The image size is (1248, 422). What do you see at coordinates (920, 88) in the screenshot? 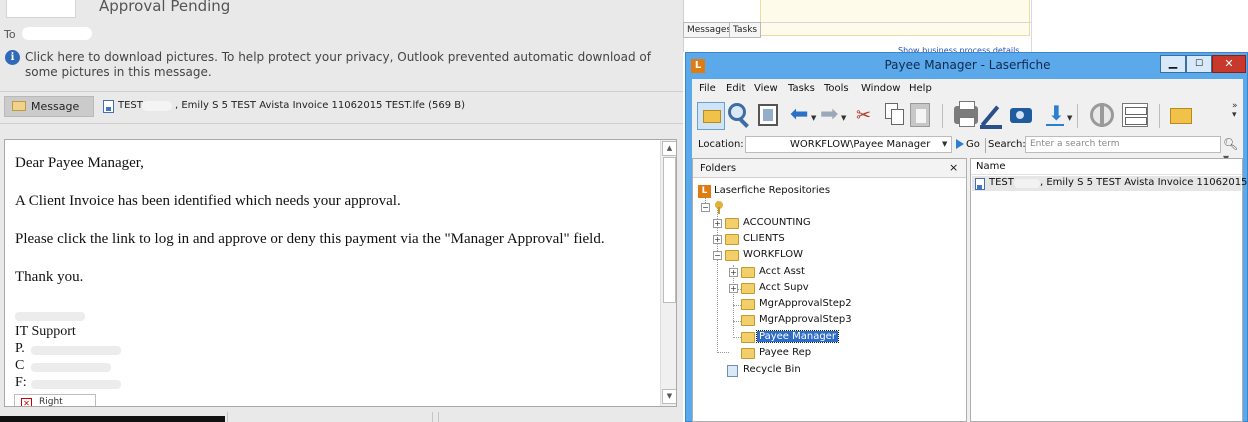
I see `menu-help: Help` at bounding box center [920, 88].